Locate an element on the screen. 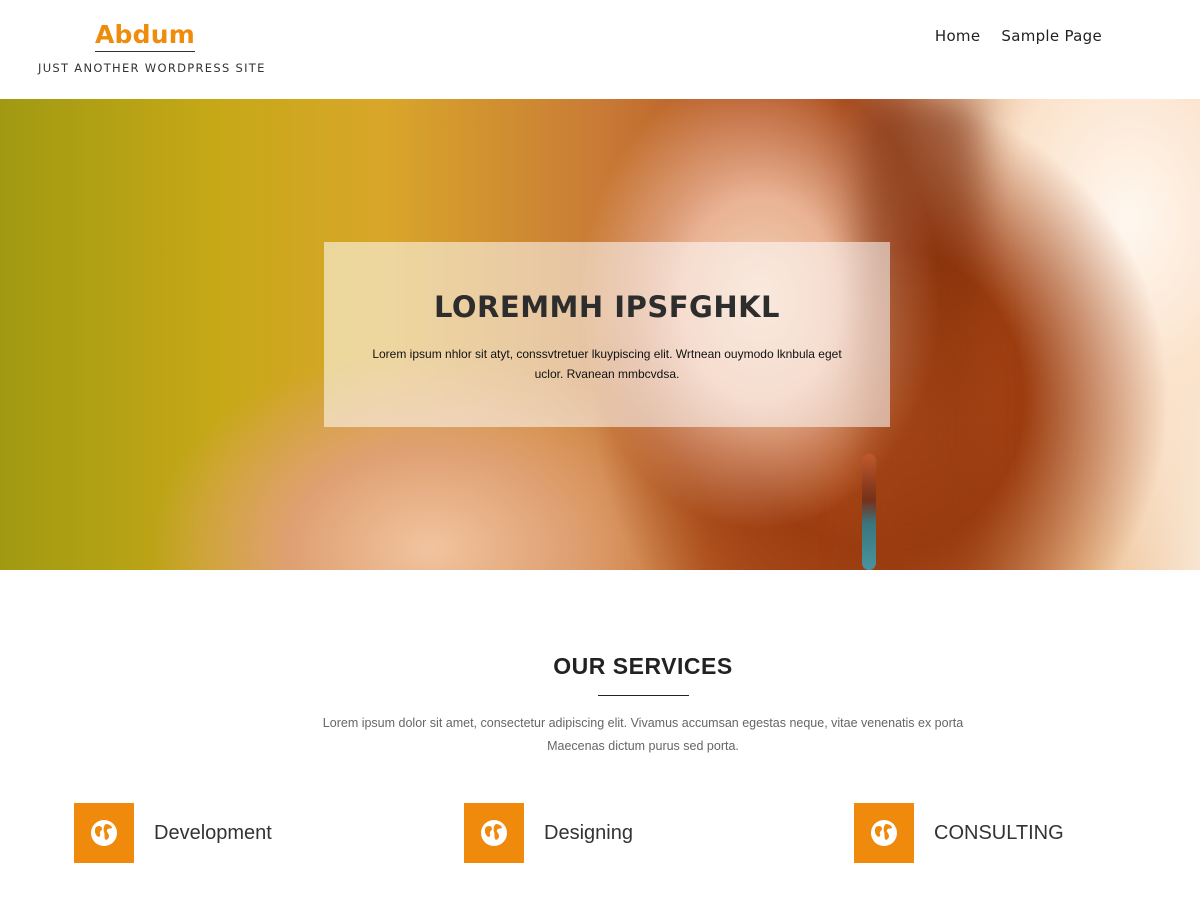 The height and width of the screenshot is (900, 1200). service-label: Designing is located at coordinates (588, 832).